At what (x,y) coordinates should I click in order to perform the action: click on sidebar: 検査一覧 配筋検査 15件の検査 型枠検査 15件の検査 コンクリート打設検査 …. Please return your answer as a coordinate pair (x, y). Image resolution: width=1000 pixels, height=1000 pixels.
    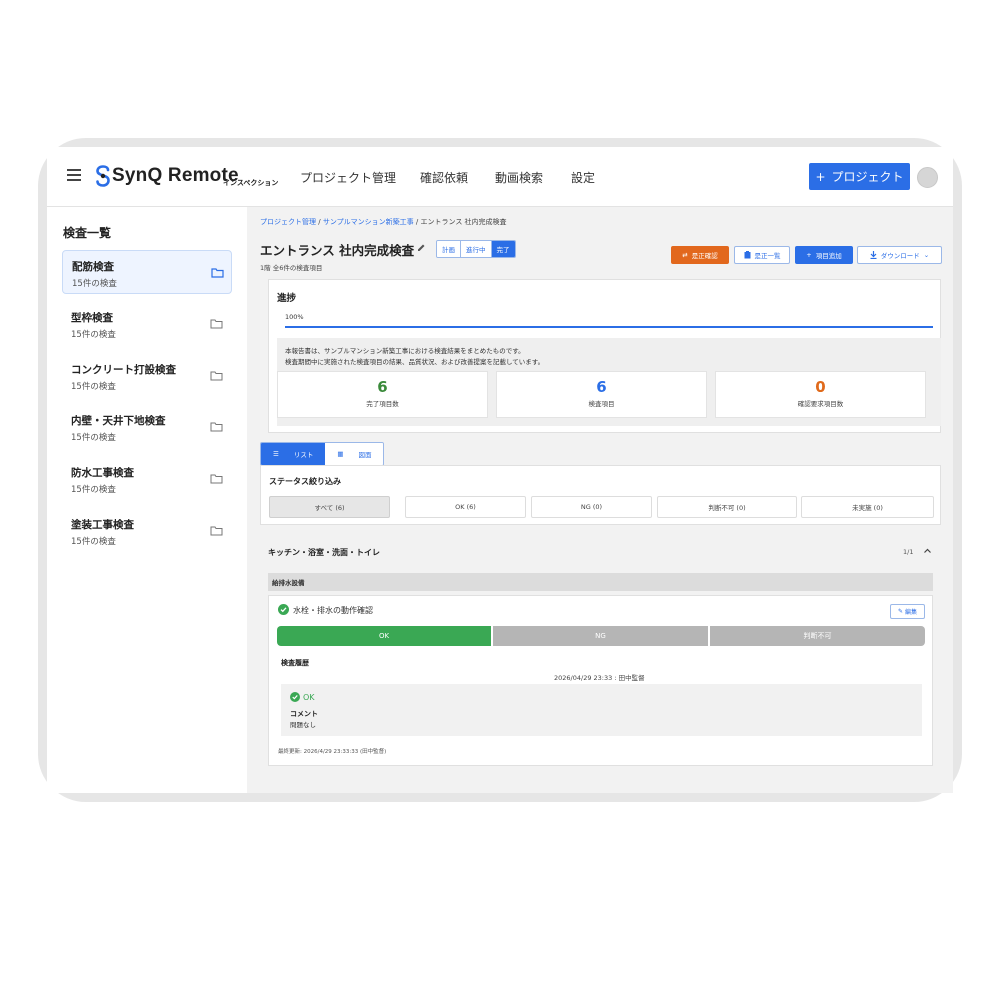
    Looking at the image, I should click on (147, 500).